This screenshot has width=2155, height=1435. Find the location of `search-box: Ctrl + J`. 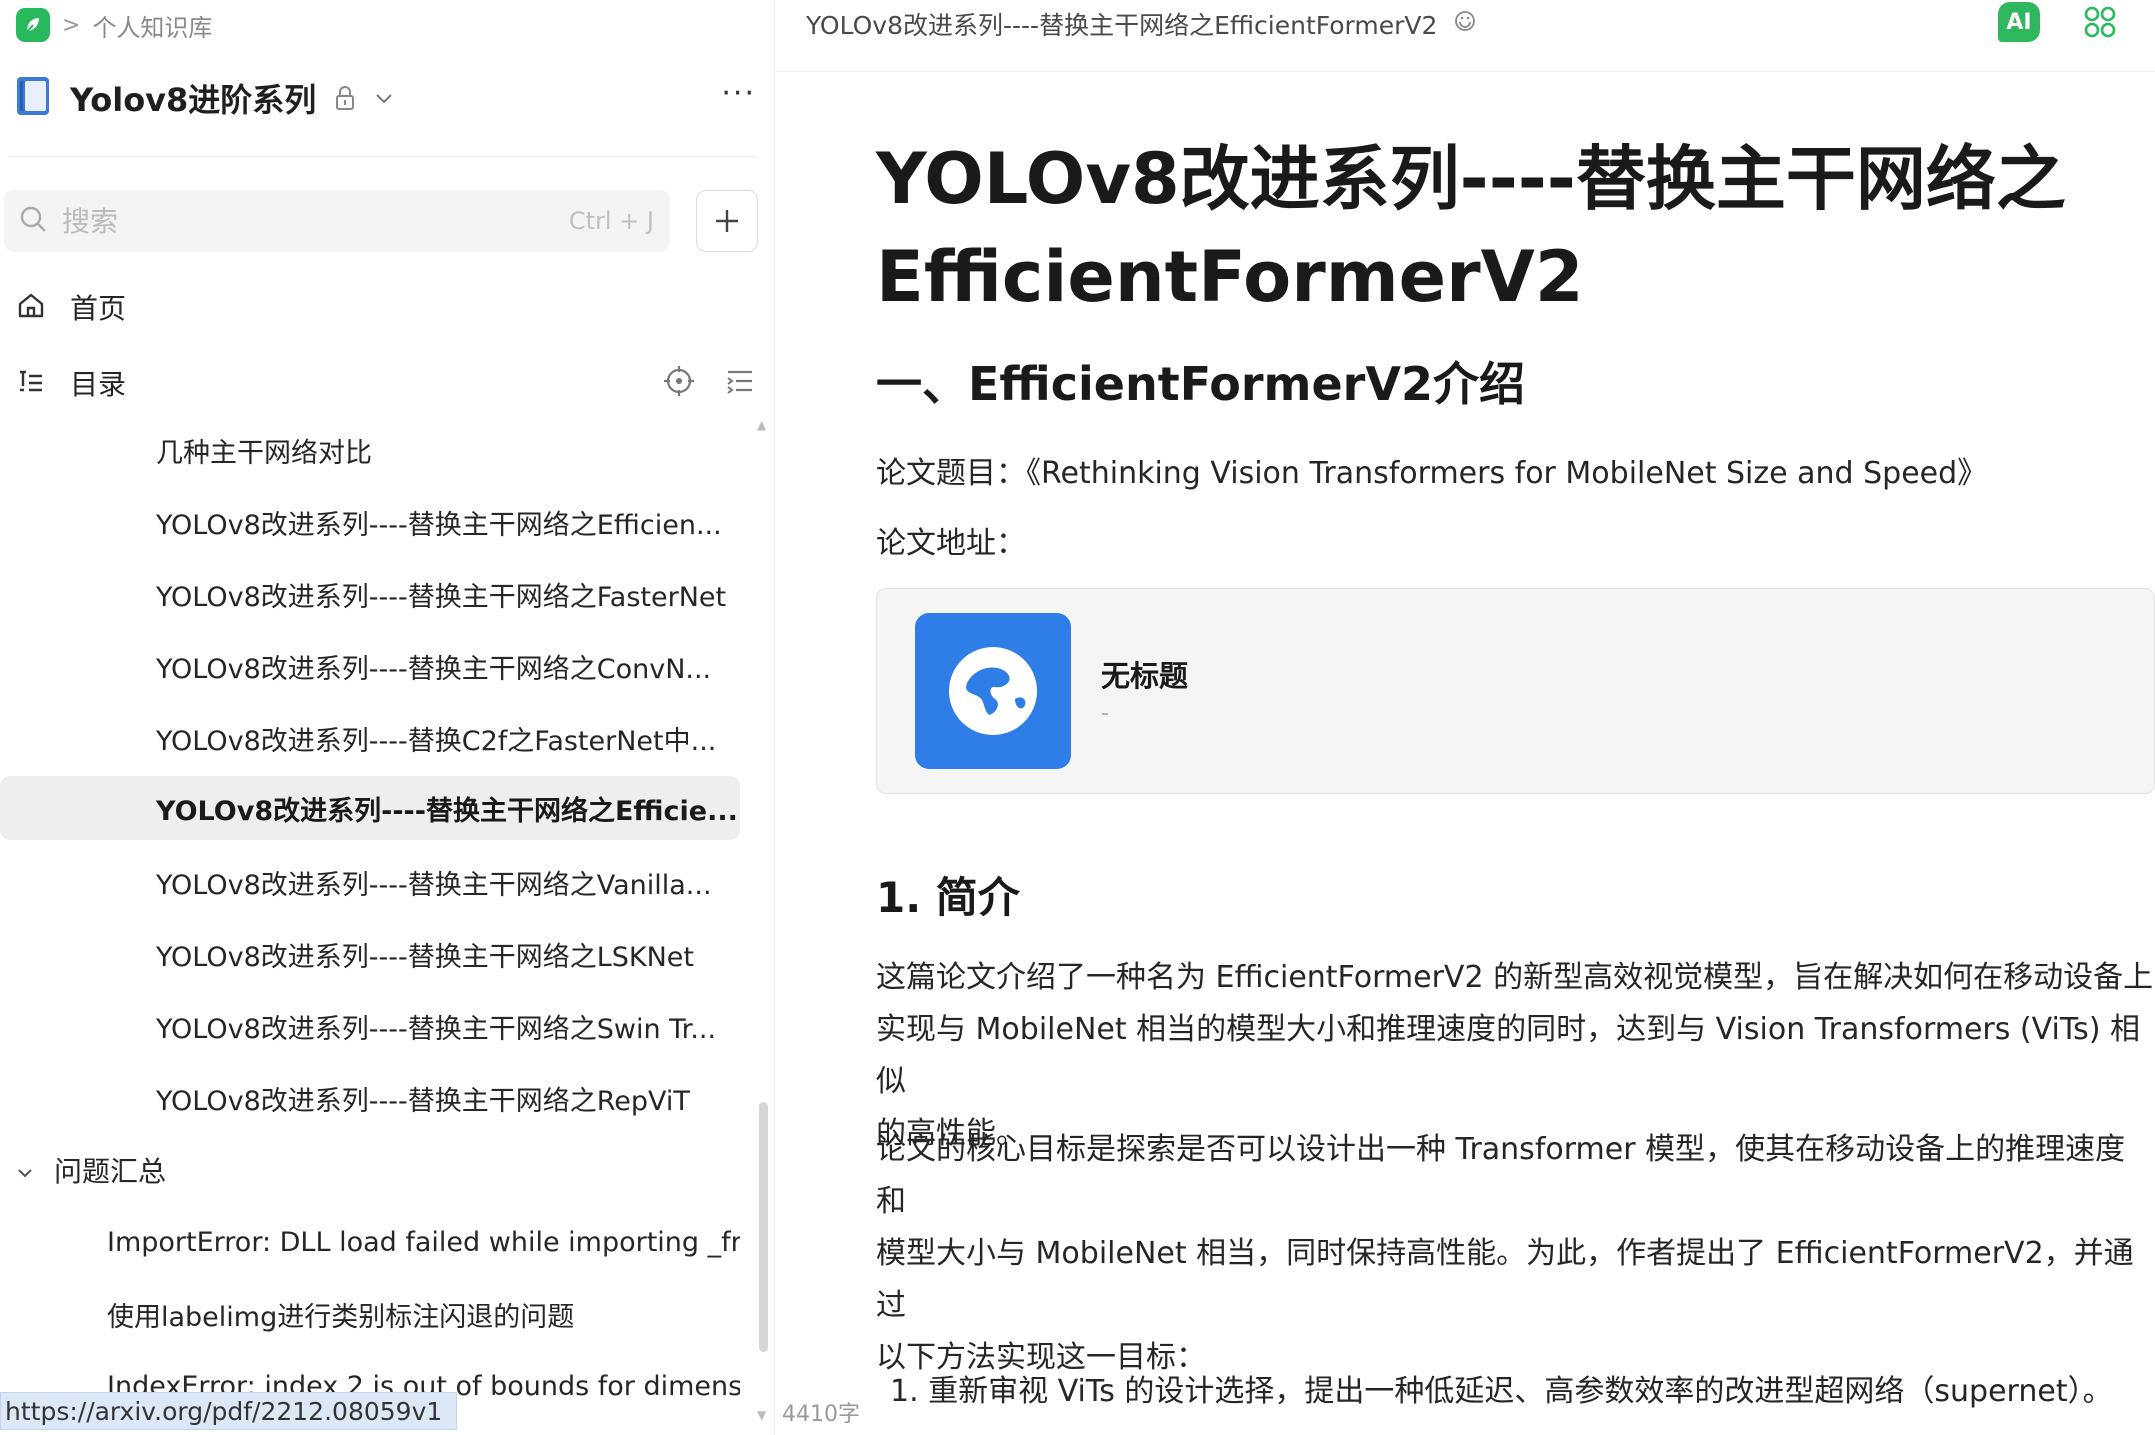

search-box: Ctrl + J is located at coordinates (337, 221).